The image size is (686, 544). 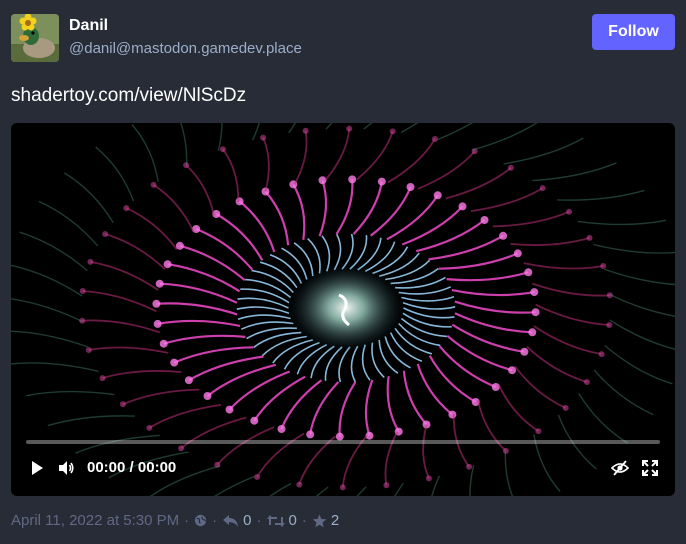 What do you see at coordinates (247, 520) in the screenshot?
I see `reply-count: 0` at bounding box center [247, 520].